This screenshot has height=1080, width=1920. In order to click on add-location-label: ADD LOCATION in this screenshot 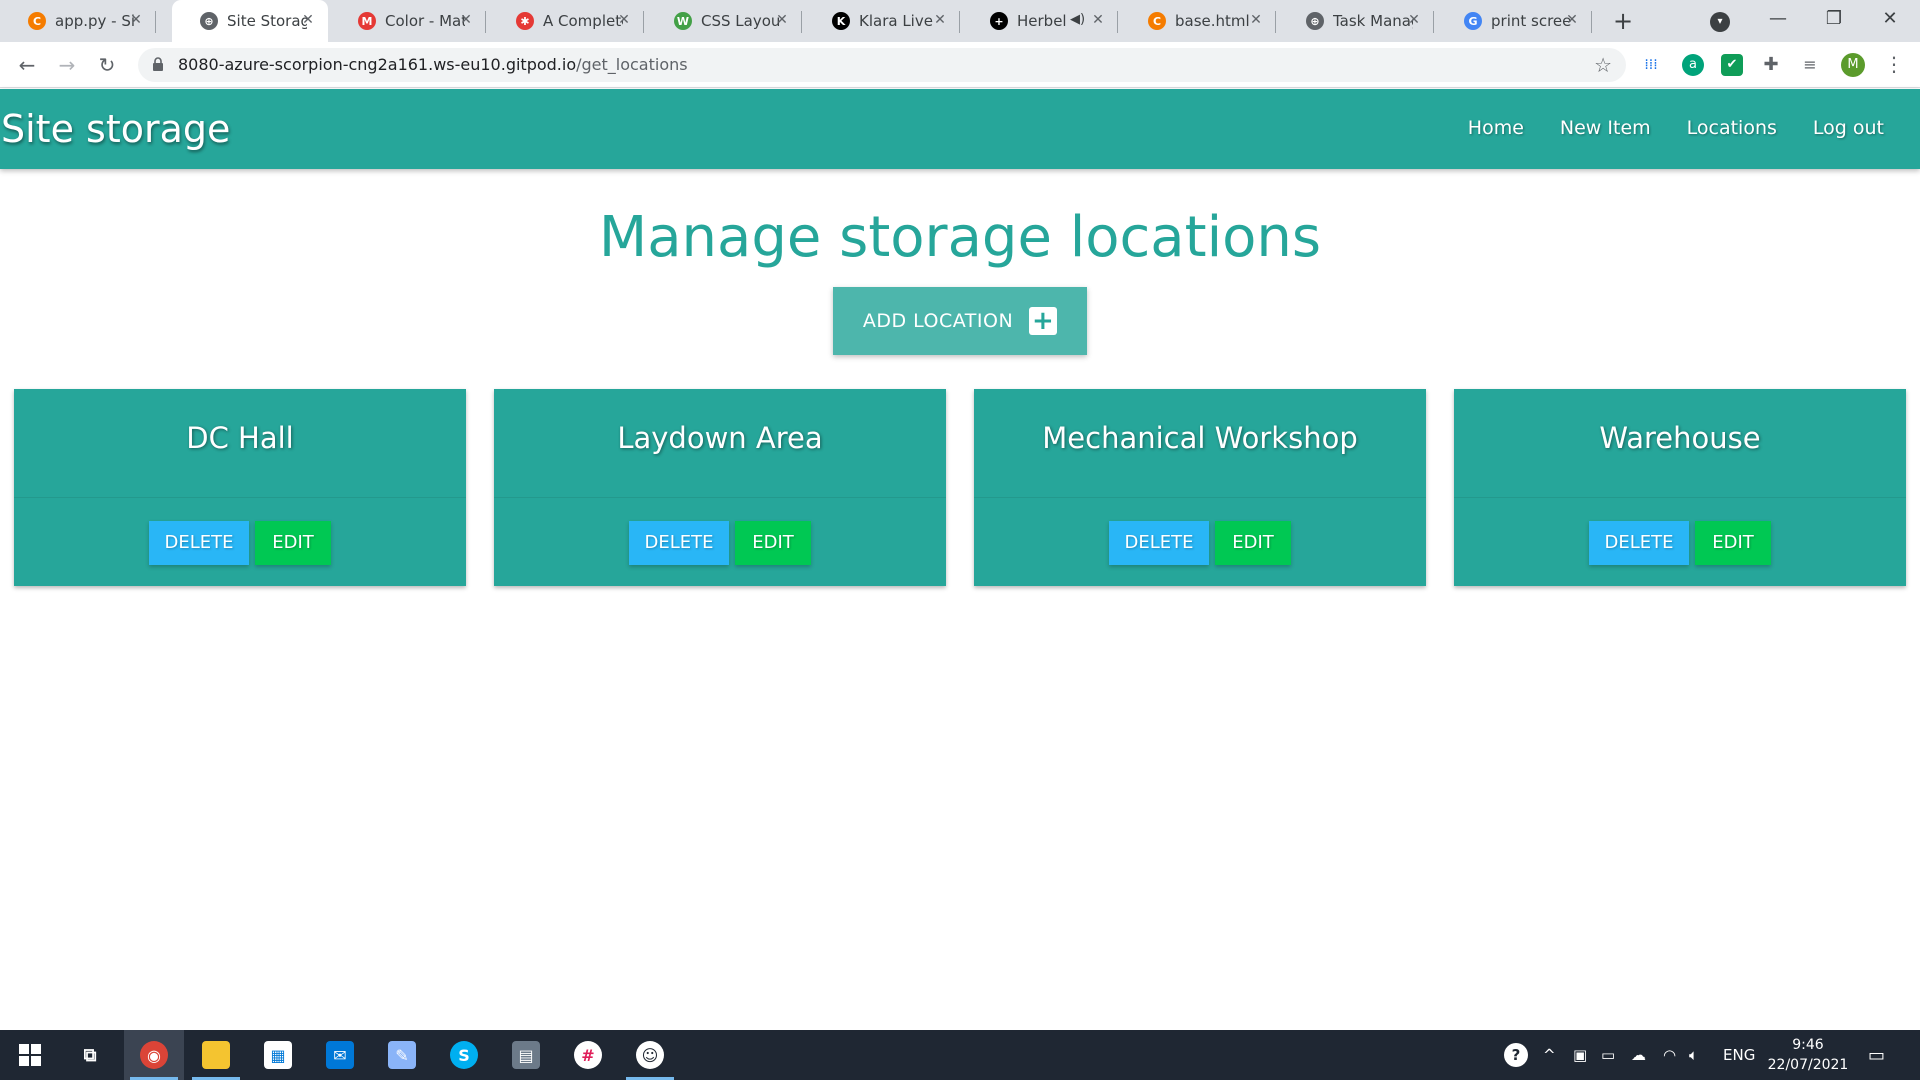, I will do `click(938, 321)`.